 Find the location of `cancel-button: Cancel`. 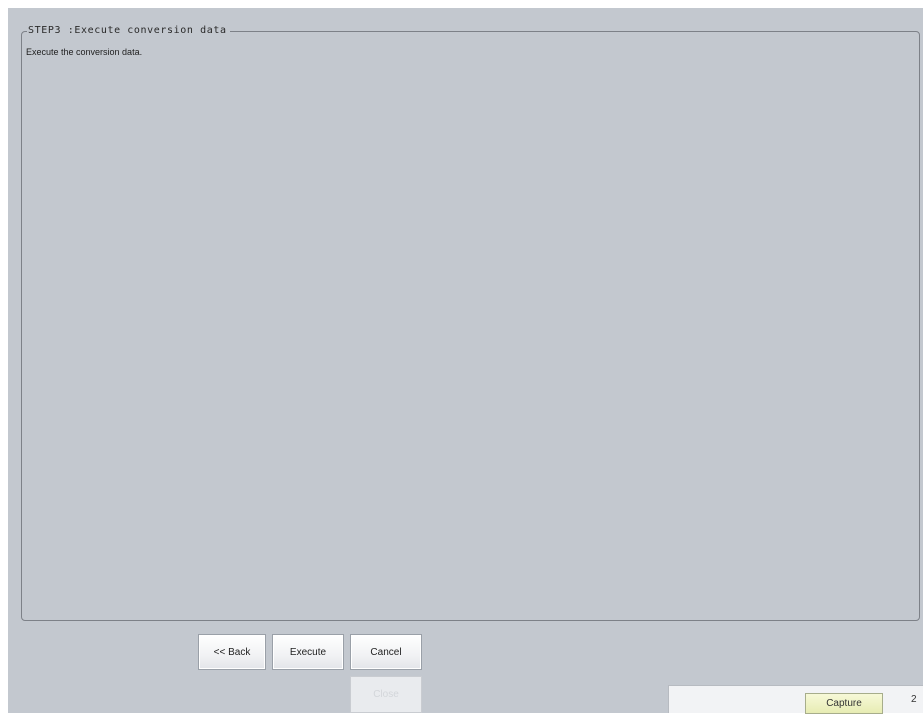

cancel-button: Cancel is located at coordinates (386, 652).